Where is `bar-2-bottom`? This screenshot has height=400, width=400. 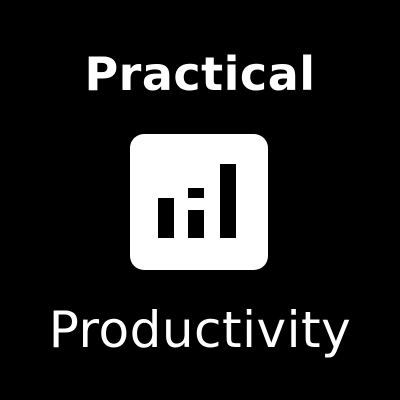 bar-2-bottom is located at coordinates (196, 224).